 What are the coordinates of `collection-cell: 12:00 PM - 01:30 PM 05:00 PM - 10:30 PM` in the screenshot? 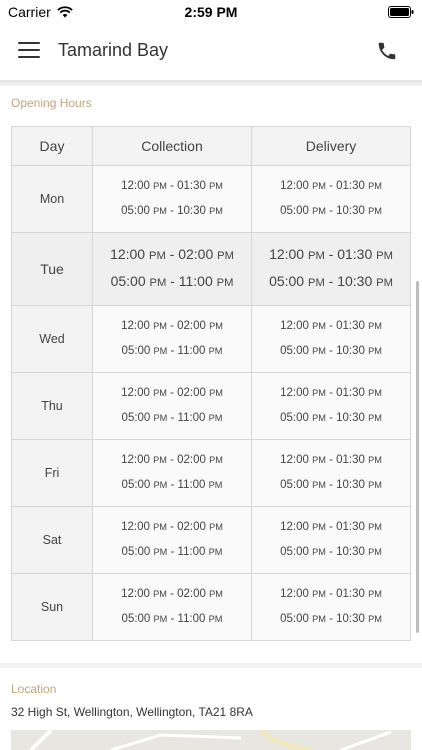 It's located at (172, 199).